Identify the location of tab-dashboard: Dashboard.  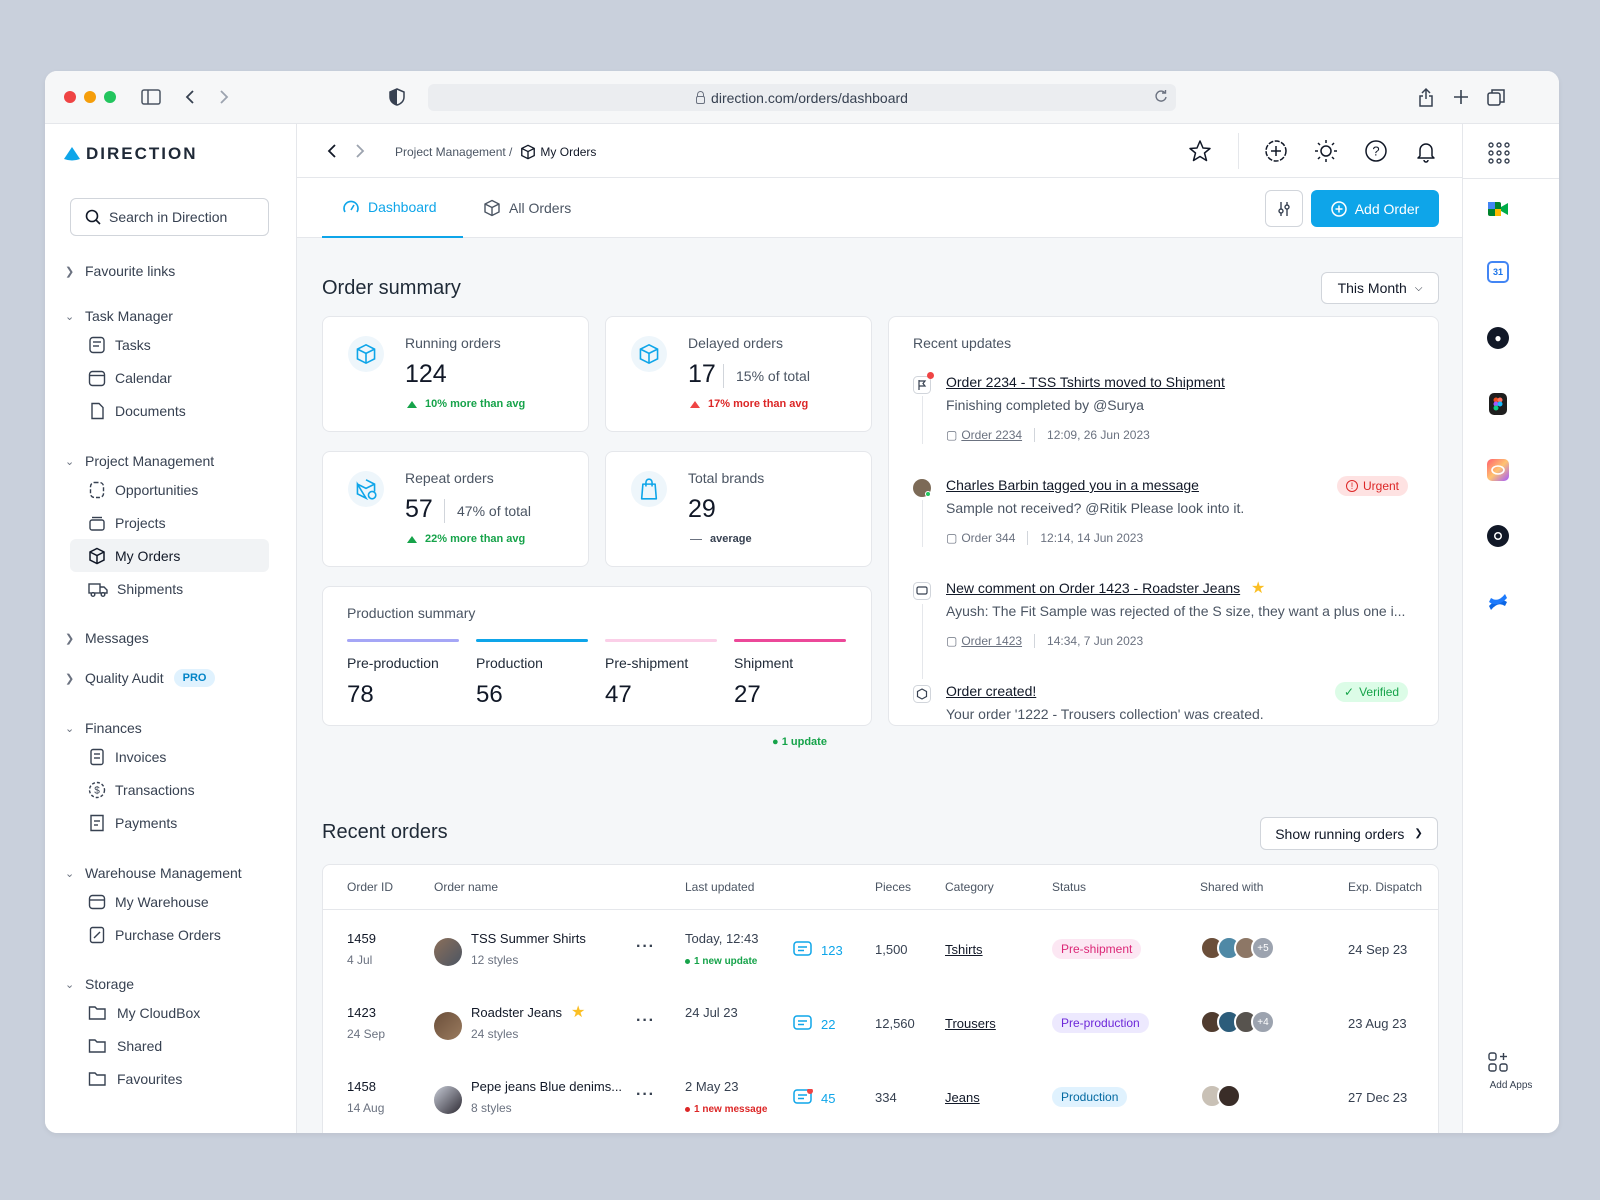
(392, 208).